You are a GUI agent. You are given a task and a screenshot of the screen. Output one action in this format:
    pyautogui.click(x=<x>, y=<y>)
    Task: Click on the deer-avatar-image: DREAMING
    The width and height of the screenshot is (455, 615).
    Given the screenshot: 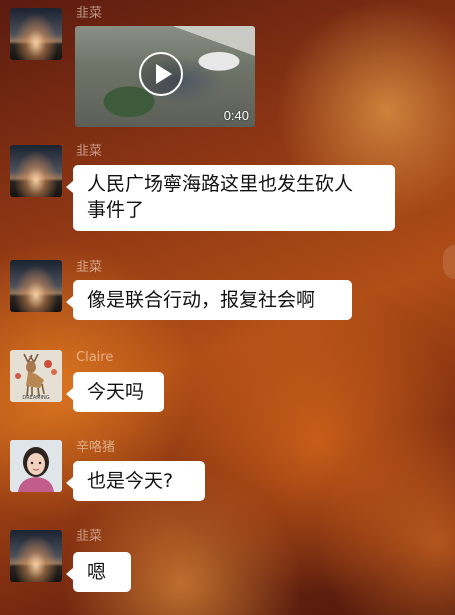 What is the action you would take?
    pyautogui.click(x=36, y=376)
    